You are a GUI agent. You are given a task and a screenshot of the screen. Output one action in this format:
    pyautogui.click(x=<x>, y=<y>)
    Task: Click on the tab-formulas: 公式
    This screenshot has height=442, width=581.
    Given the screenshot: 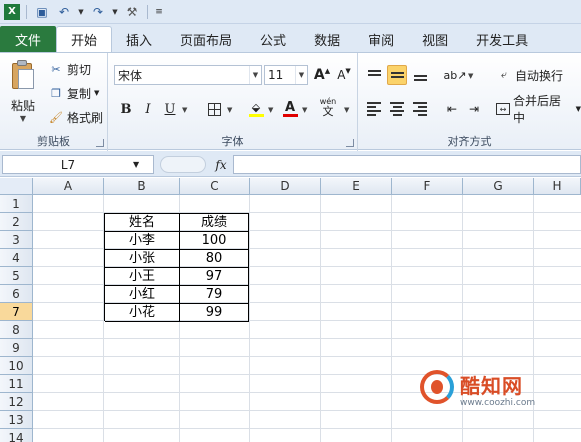 What is the action you would take?
    pyautogui.click(x=273, y=39)
    